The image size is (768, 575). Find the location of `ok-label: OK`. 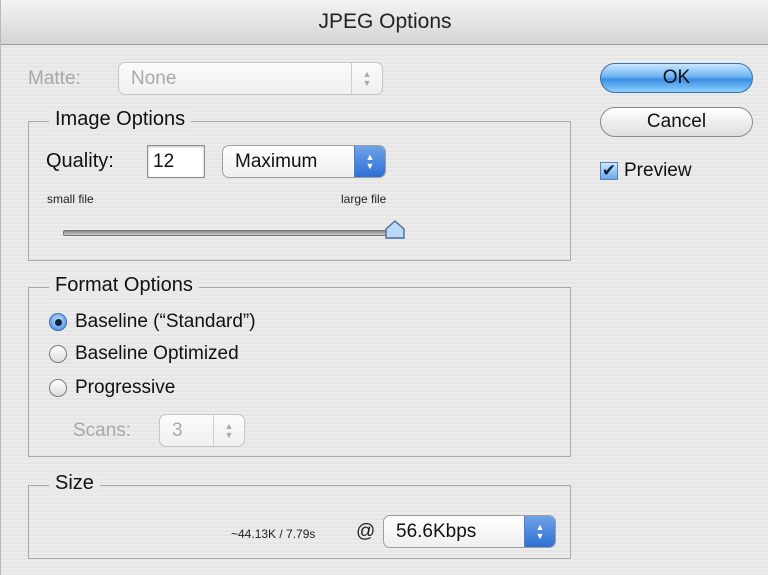

ok-label: OK is located at coordinates (676, 77).